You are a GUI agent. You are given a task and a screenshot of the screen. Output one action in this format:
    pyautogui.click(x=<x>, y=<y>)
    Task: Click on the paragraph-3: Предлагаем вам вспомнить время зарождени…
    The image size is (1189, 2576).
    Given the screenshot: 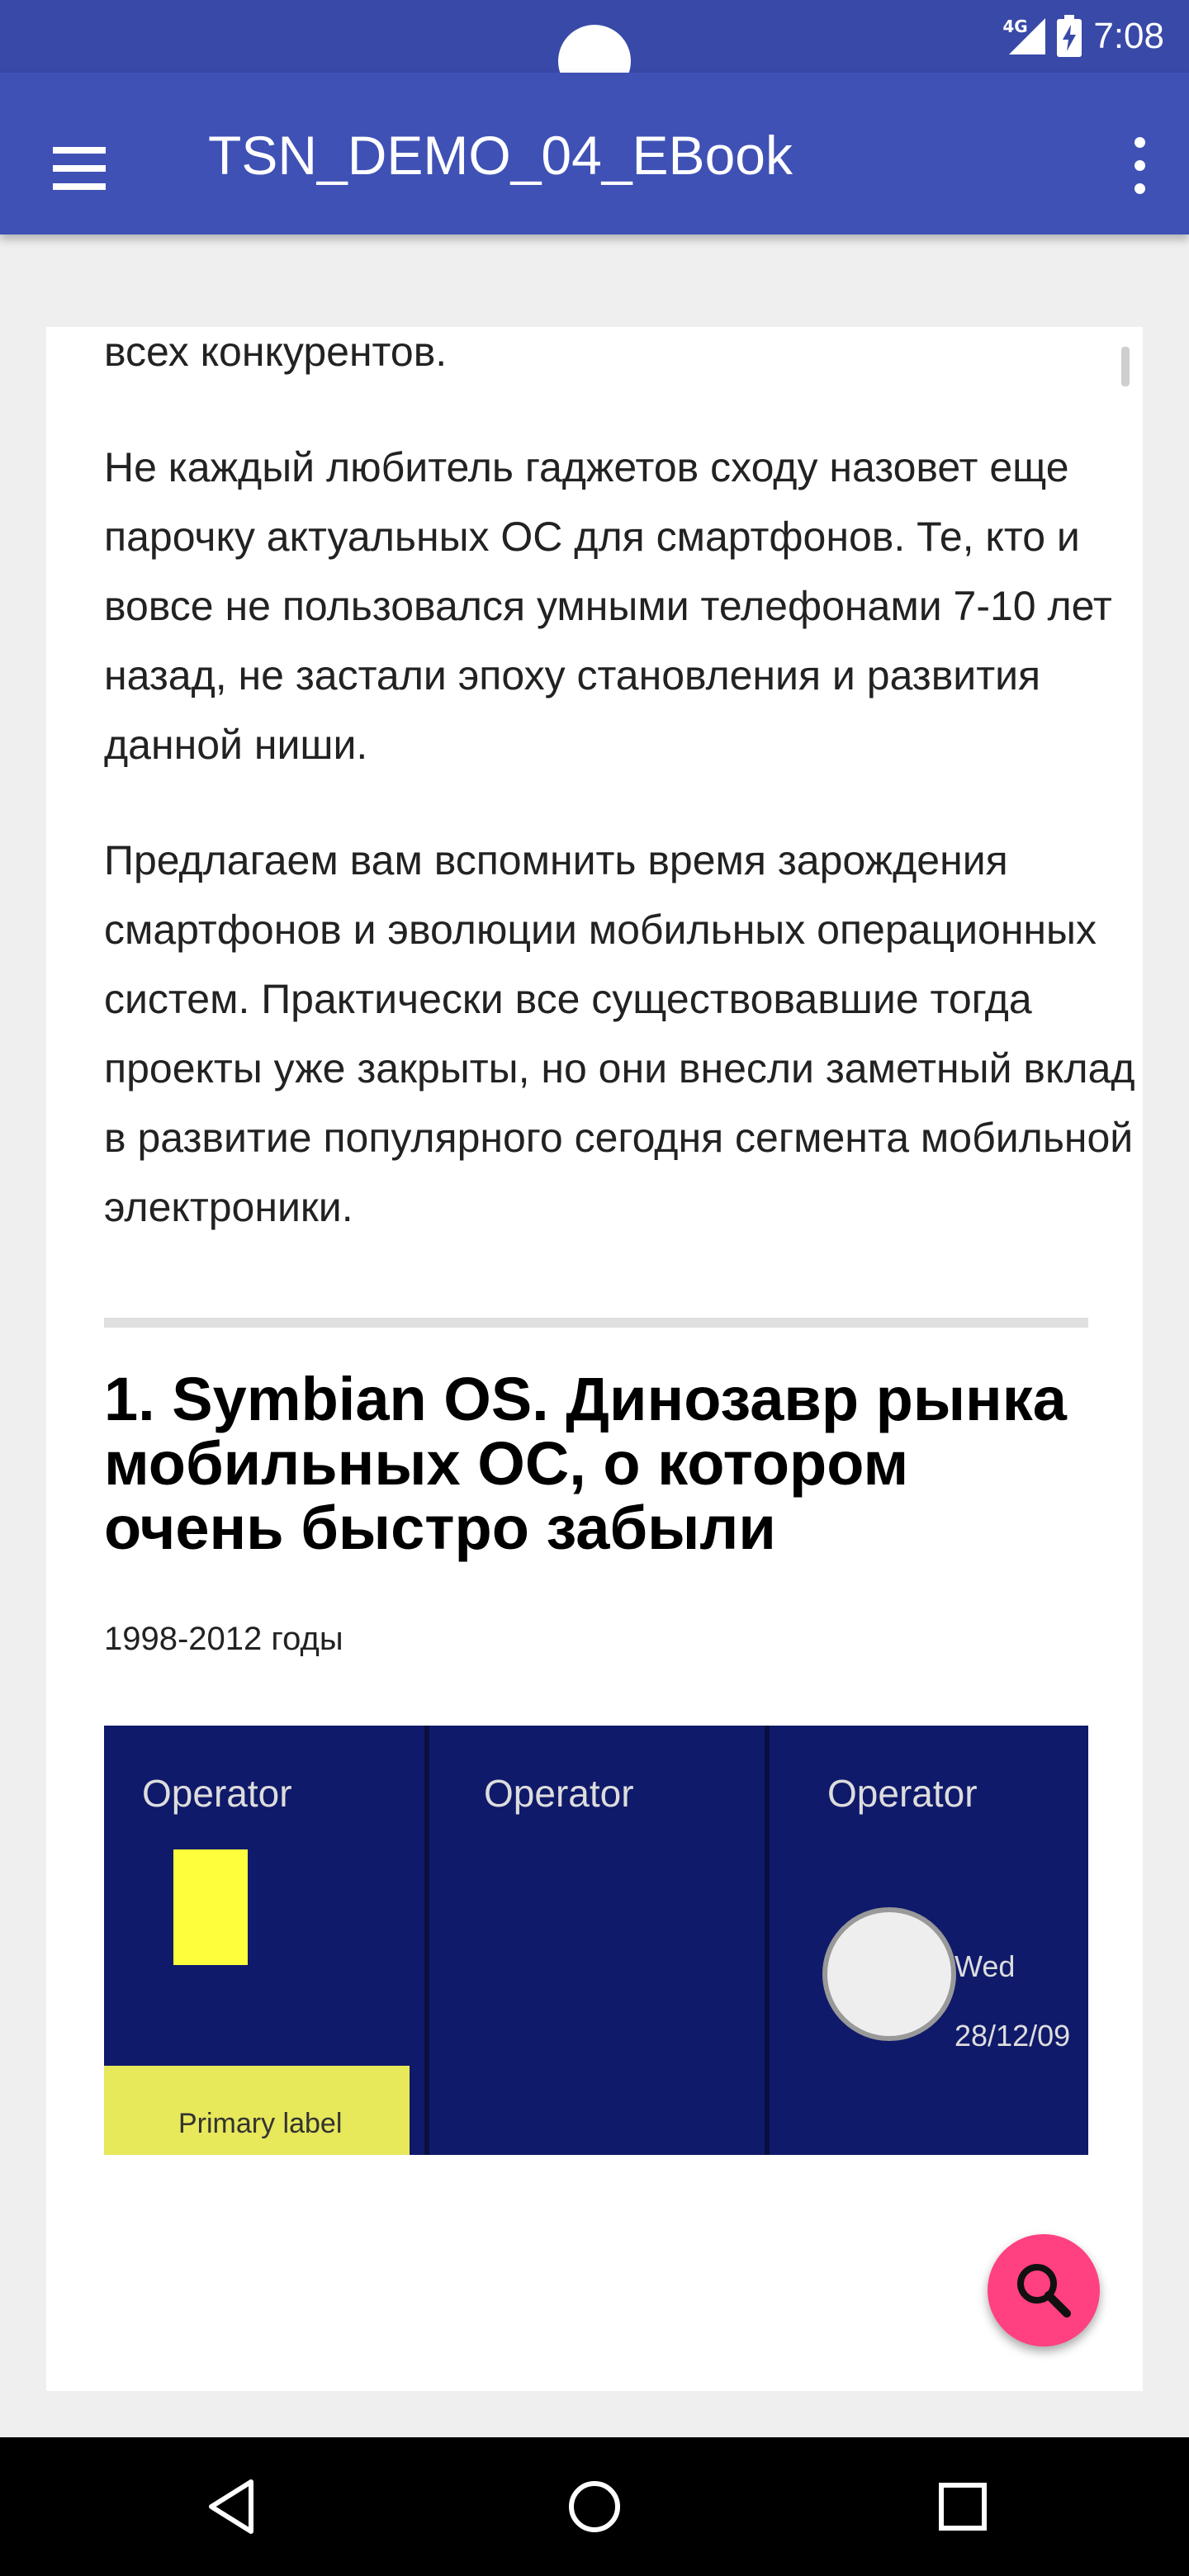 What is the action you would take?
    pyautogui.click(x=619, y=1033)
    